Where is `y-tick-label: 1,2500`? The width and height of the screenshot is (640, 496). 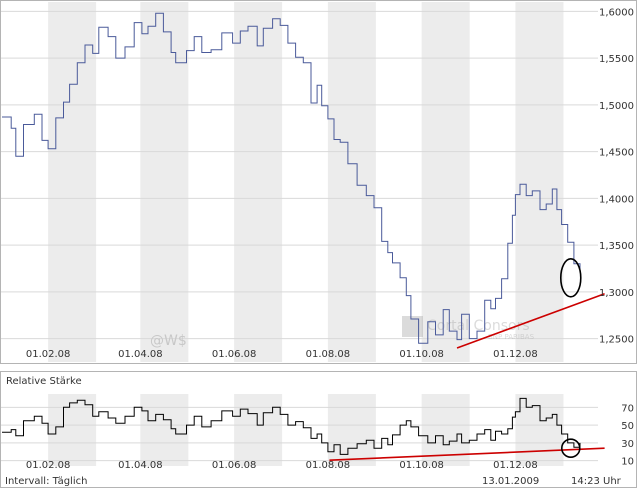
y-tick-label: 1,2500 is located at coordinates (616, 340).